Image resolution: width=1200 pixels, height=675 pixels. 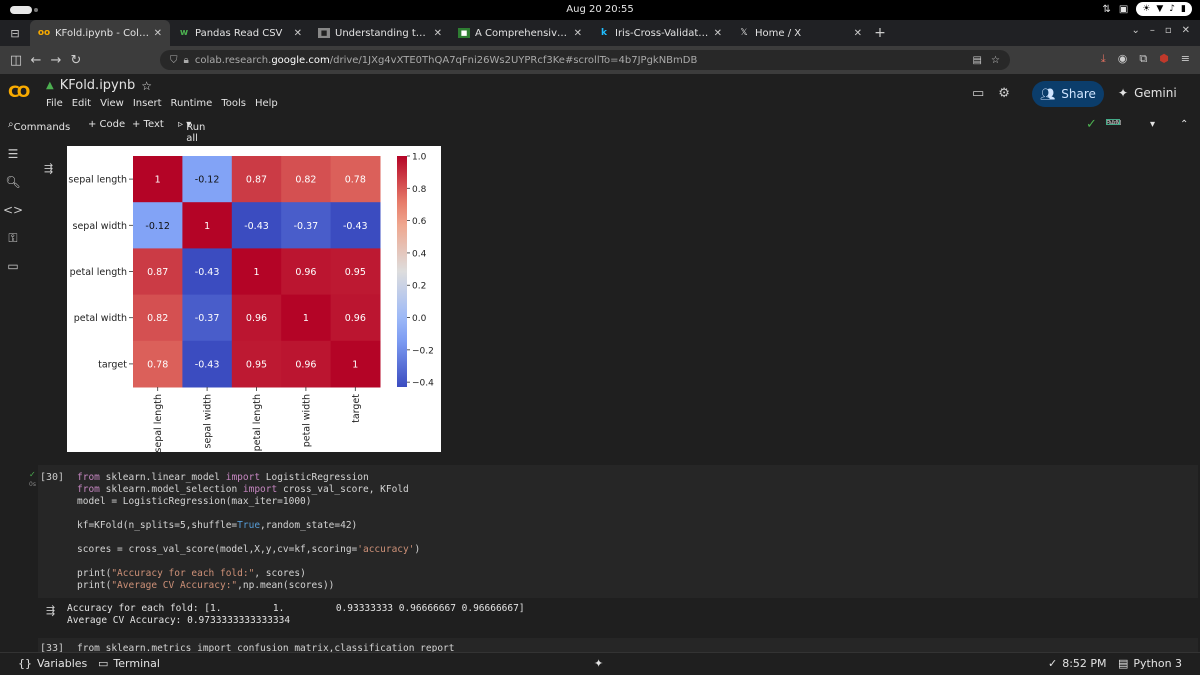 I want to click on sidebar-toggle-icon: ◫, so click(x=16, y=60).